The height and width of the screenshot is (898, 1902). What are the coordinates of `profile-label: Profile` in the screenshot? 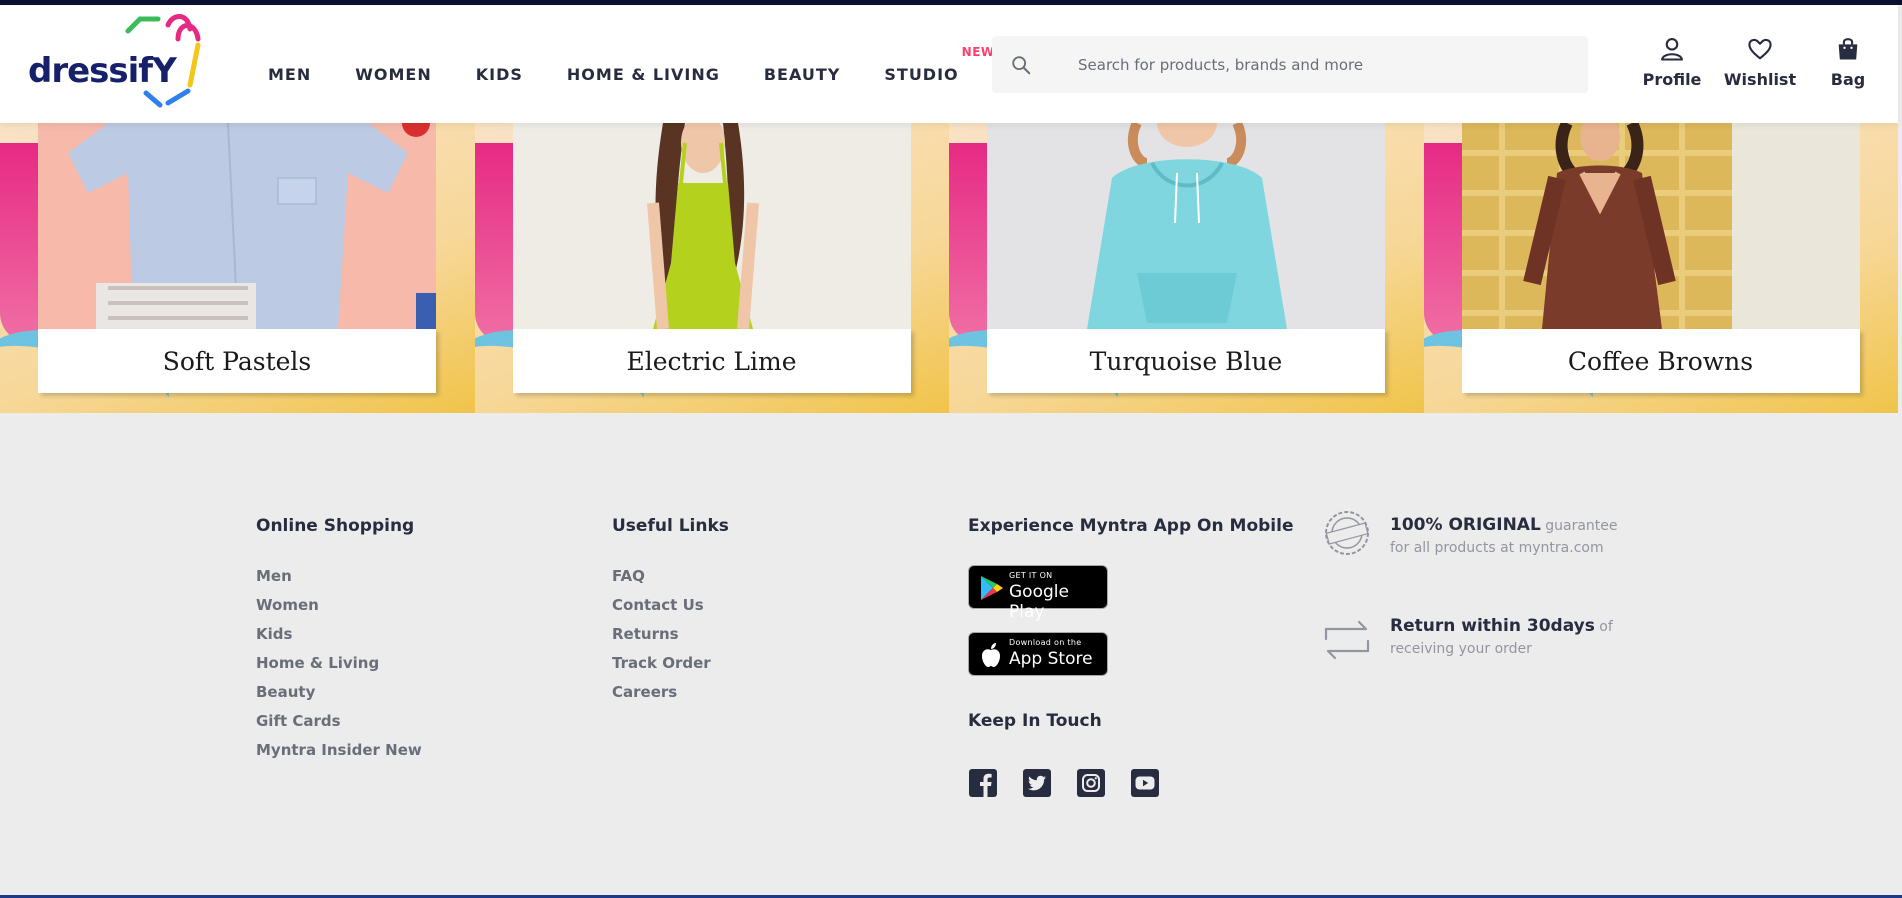 It's located at (1672, 79).